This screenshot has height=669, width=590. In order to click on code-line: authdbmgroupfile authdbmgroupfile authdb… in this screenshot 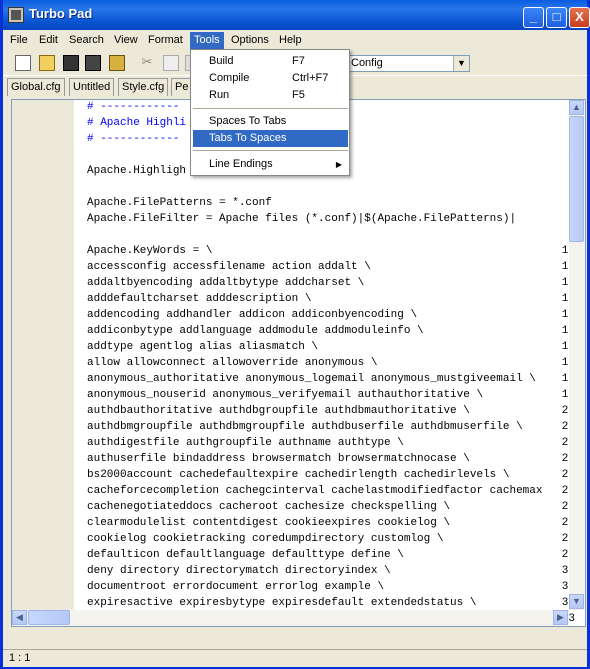, I will do `click(305, 427)`.